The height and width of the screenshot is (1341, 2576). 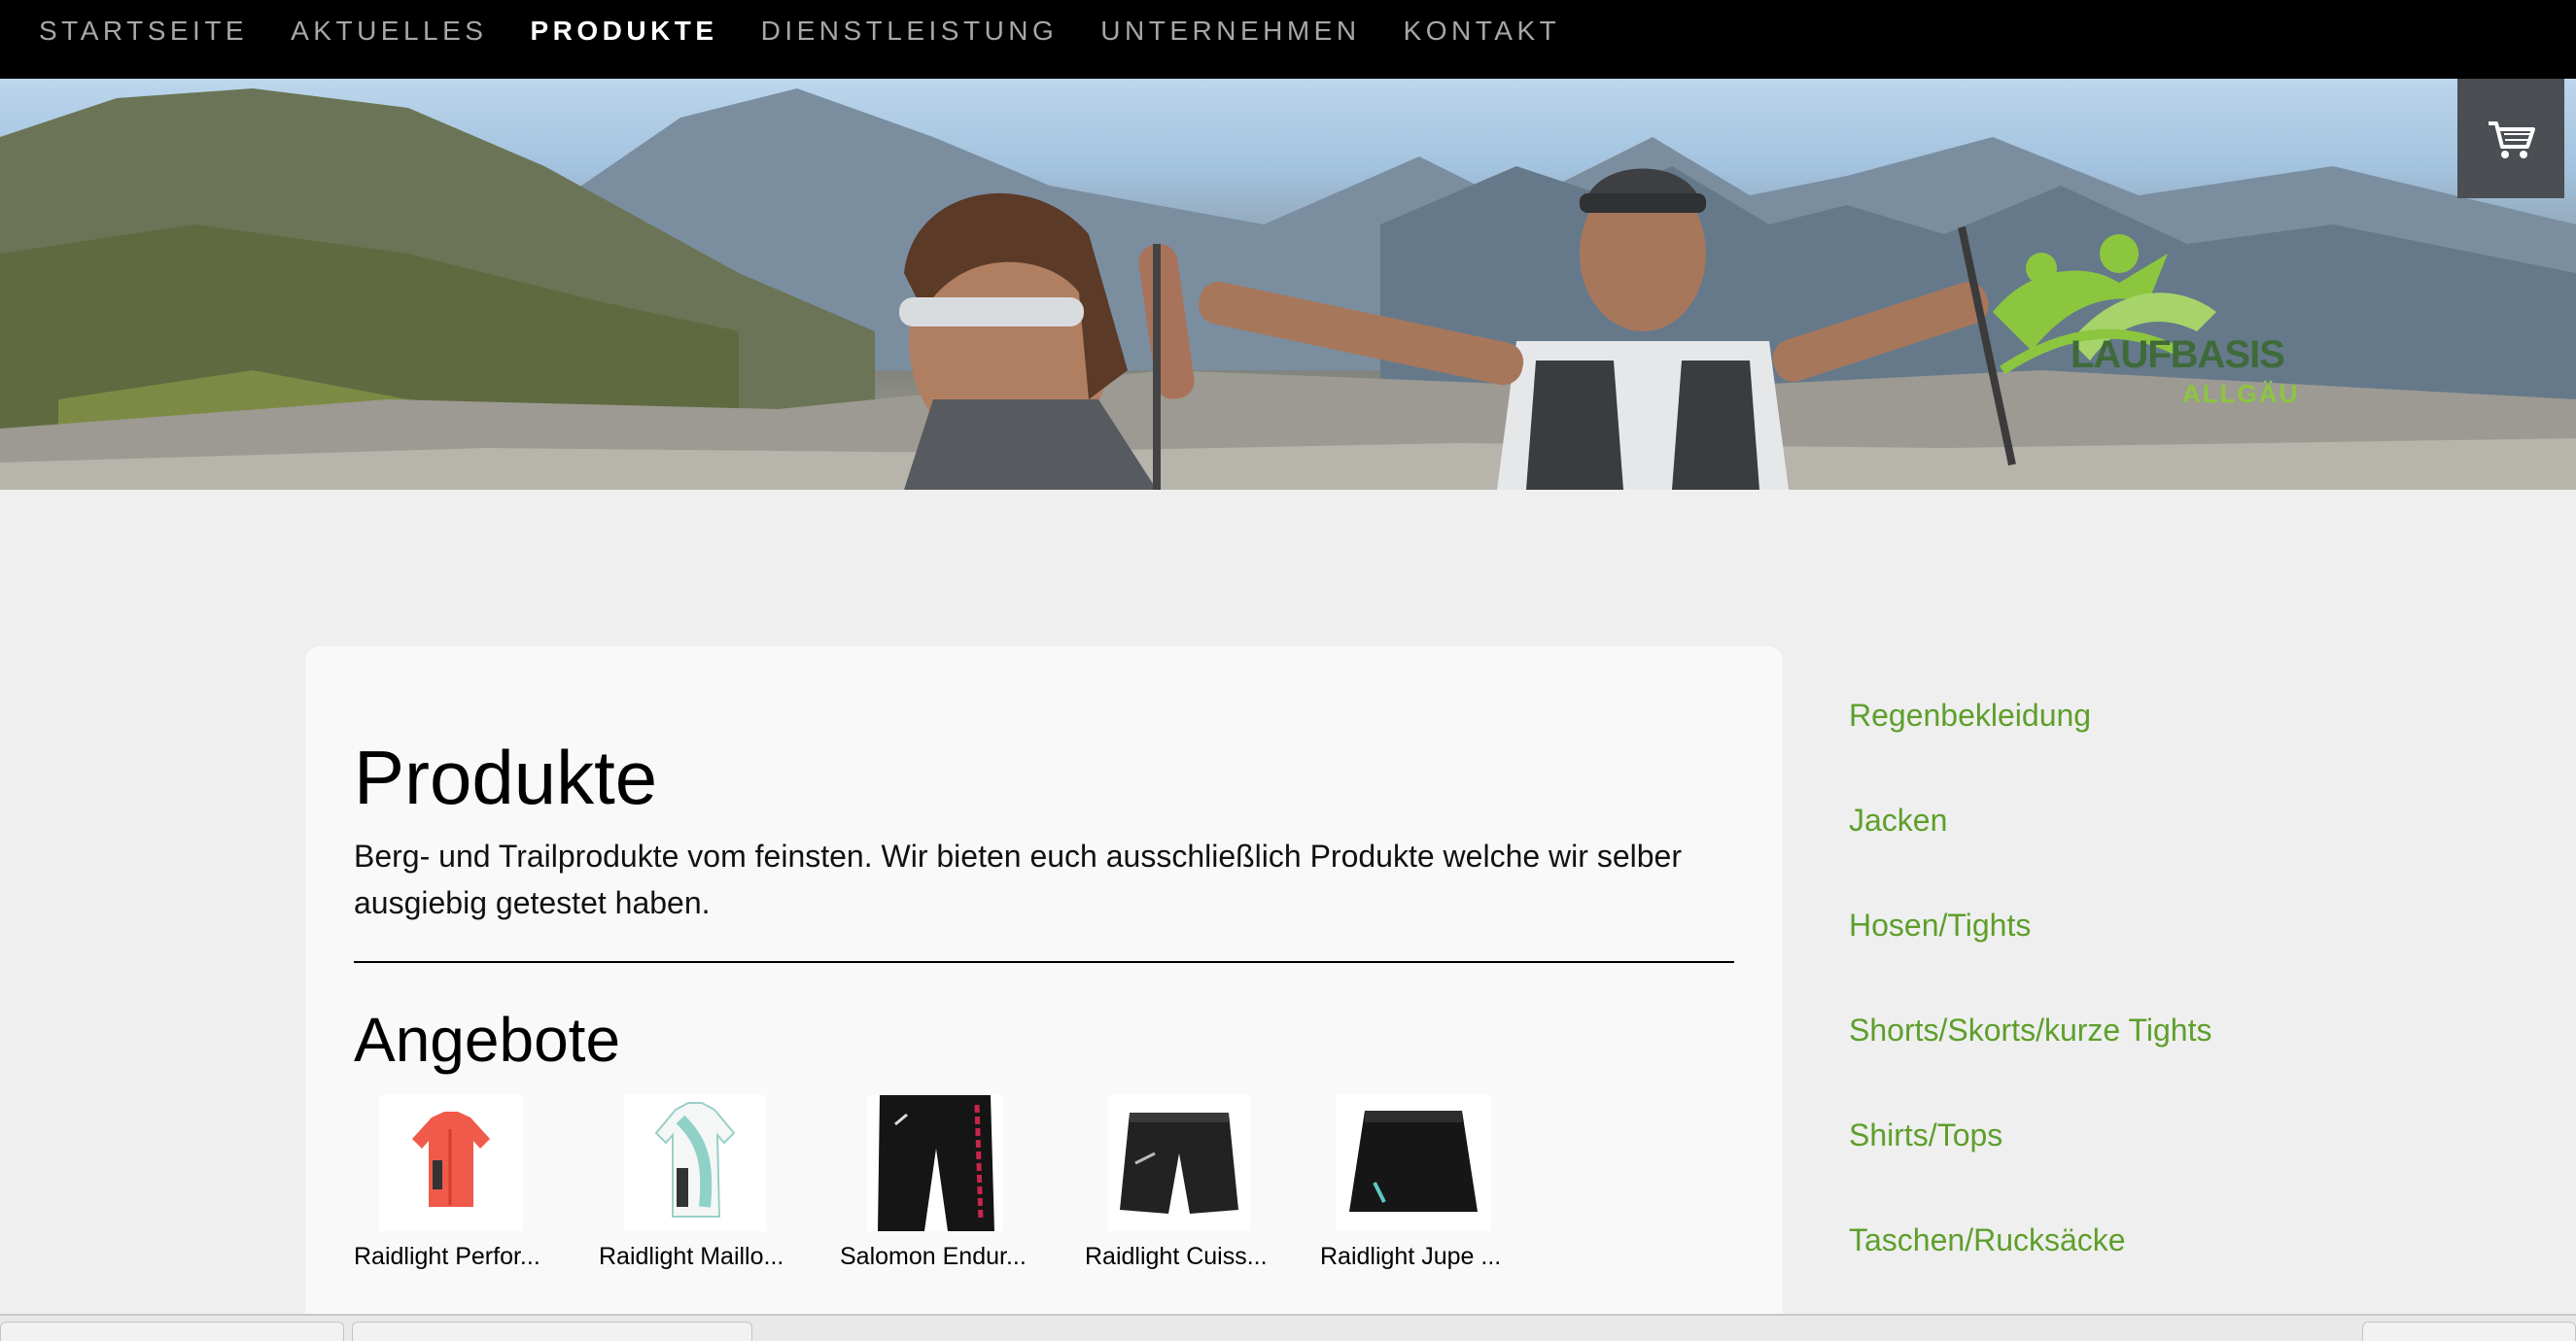 I want to click on black-shorts-icon, so click(x=1179, y=1164).